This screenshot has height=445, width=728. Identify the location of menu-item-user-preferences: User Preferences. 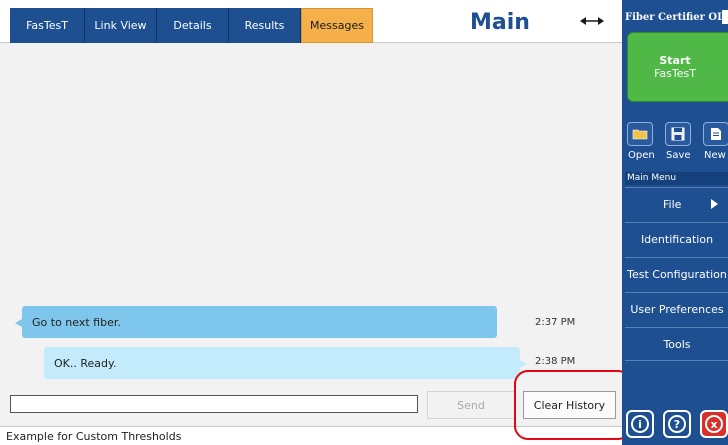
(676, 309).